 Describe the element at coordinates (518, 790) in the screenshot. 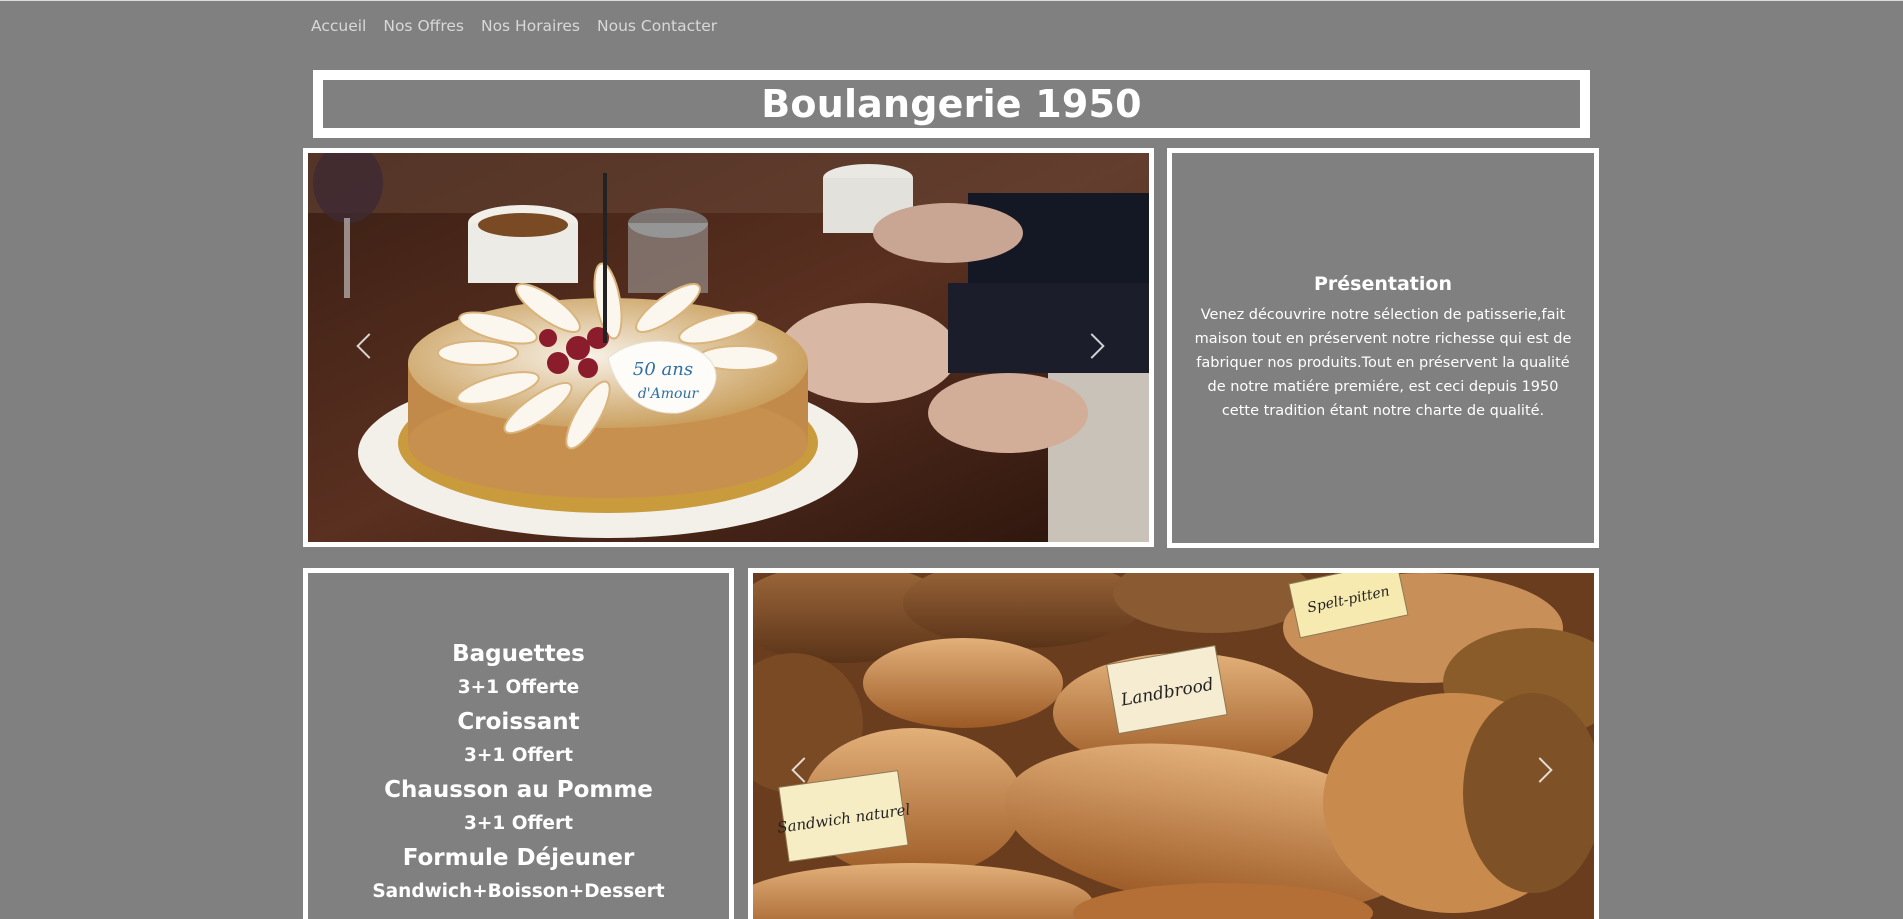

I see `offer-name: Chausson au Pomme` at that location.